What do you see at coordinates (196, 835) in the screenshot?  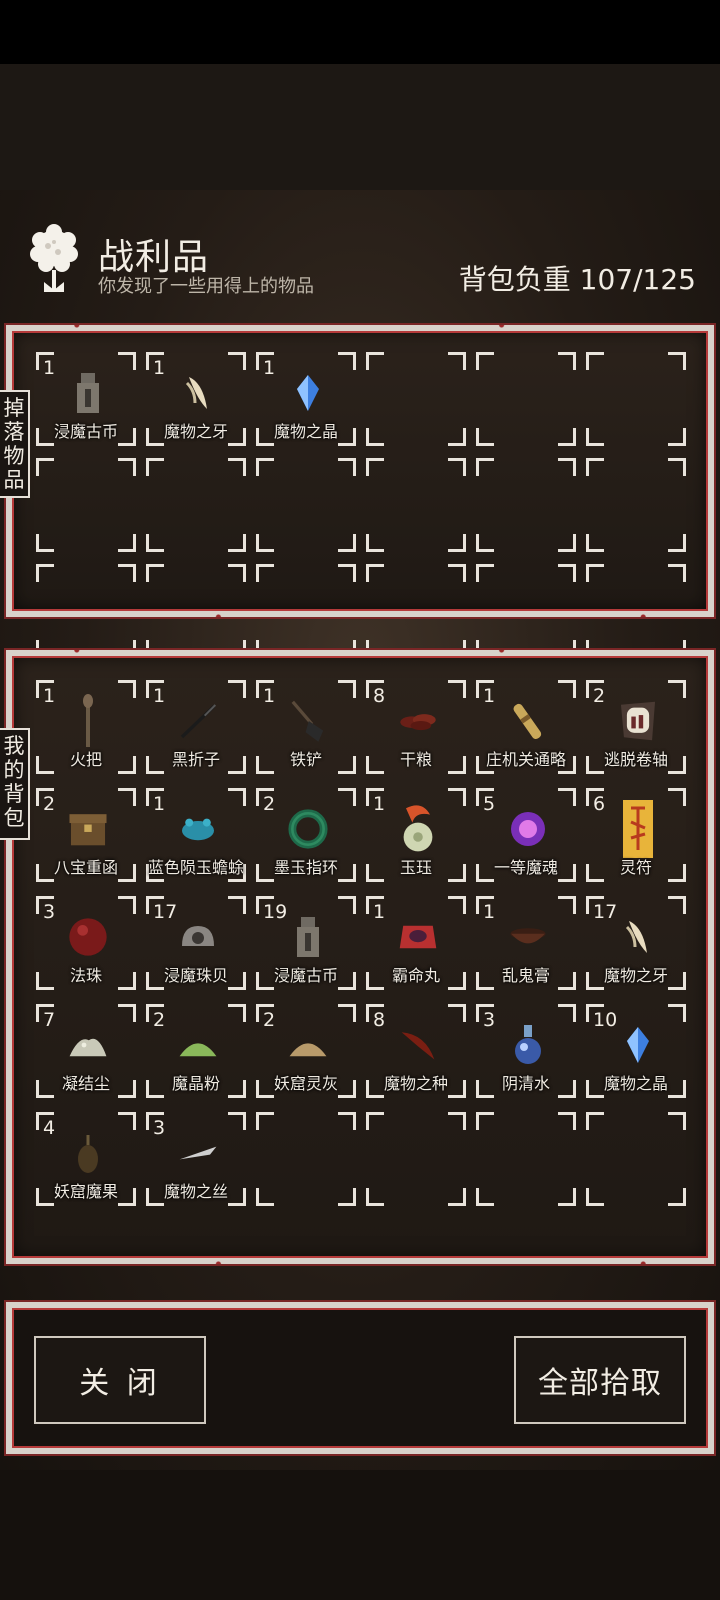 I see `bag-item-slot: 1 蓝色陨玉蟾蜍` at bounding box center [196, 835].